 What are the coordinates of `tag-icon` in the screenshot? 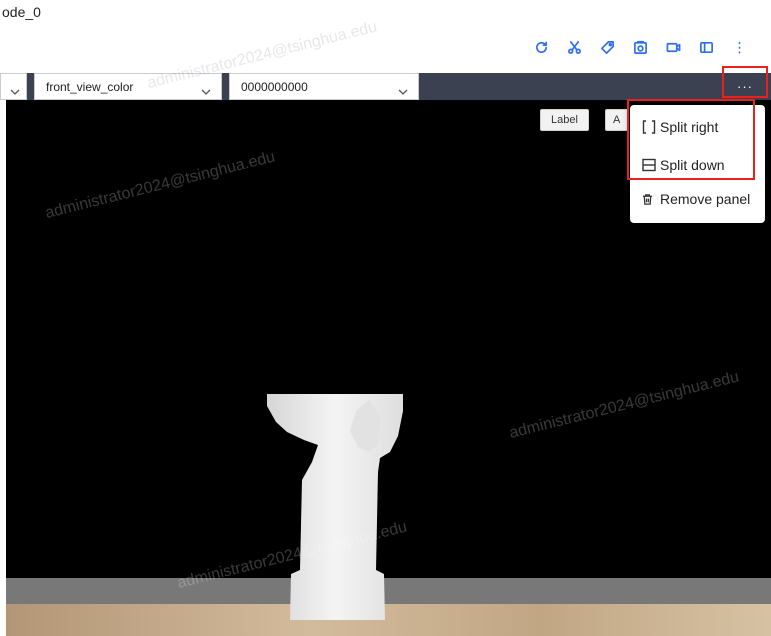 It's located at (607, 47).